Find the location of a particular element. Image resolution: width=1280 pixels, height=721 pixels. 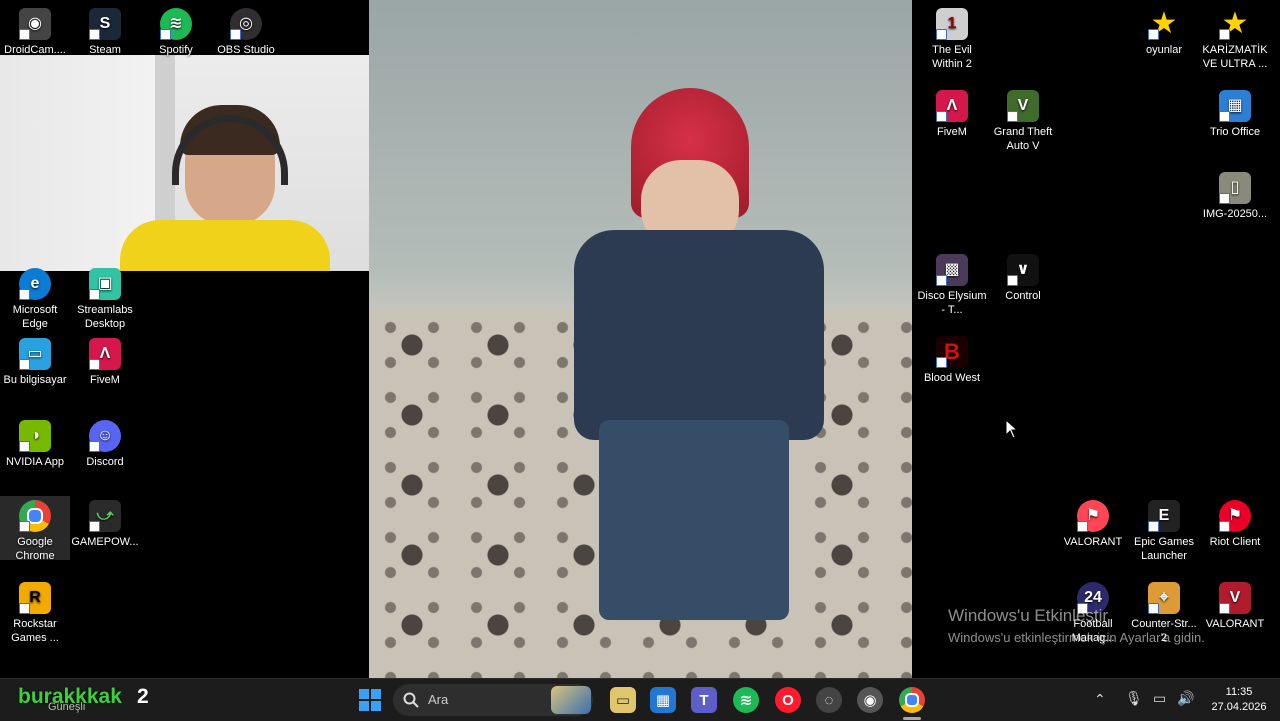

desktop-icon-chrome: Google Chrome is located at coordinates (35, 529).